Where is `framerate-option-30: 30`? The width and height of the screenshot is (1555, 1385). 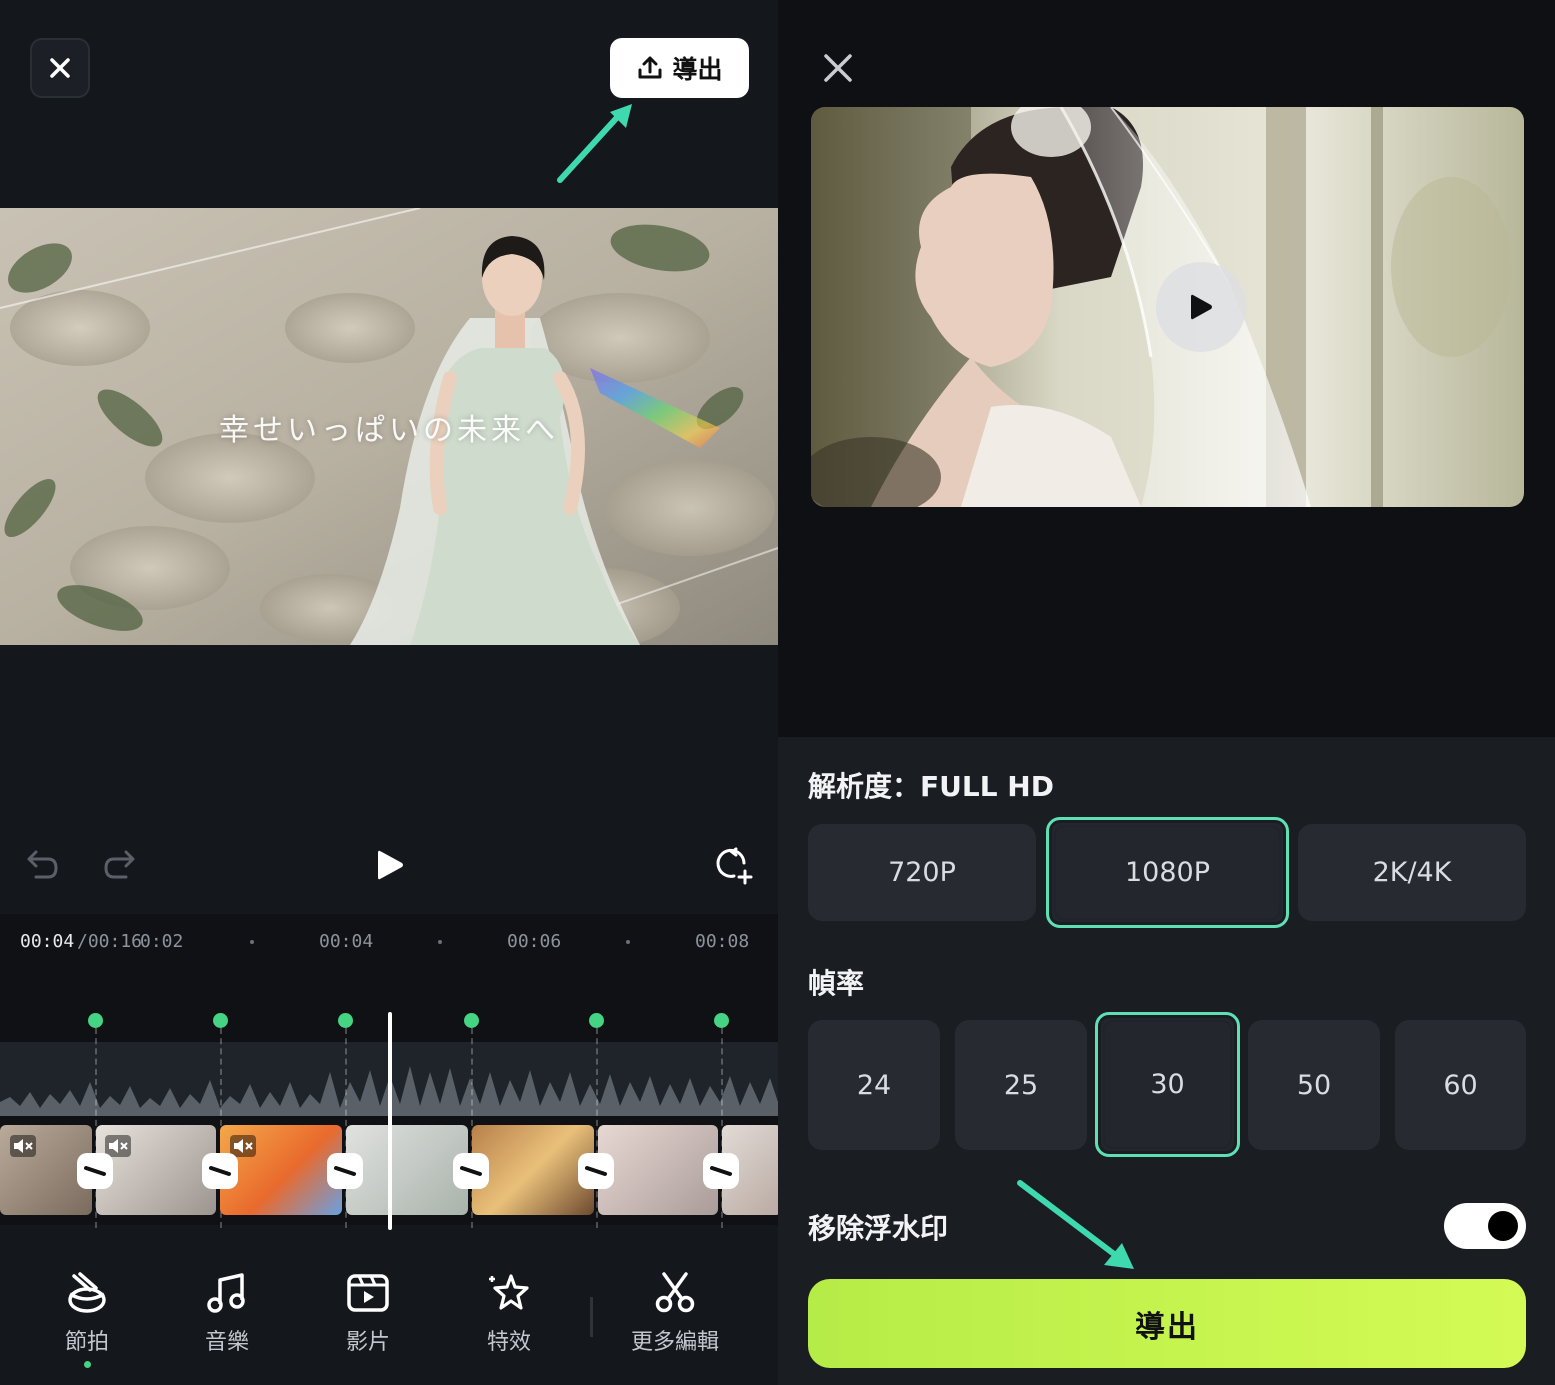 framerate-option-30: 30 is located at coordinates (1167, 1084).